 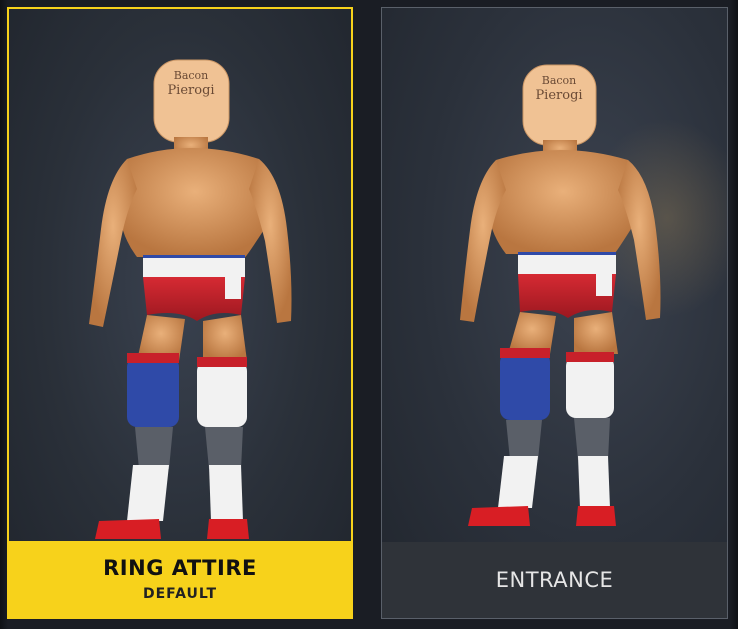 I want to click on ring-attire-label: RING ATTIRE DEFAULT, so click(x=180, y=579).